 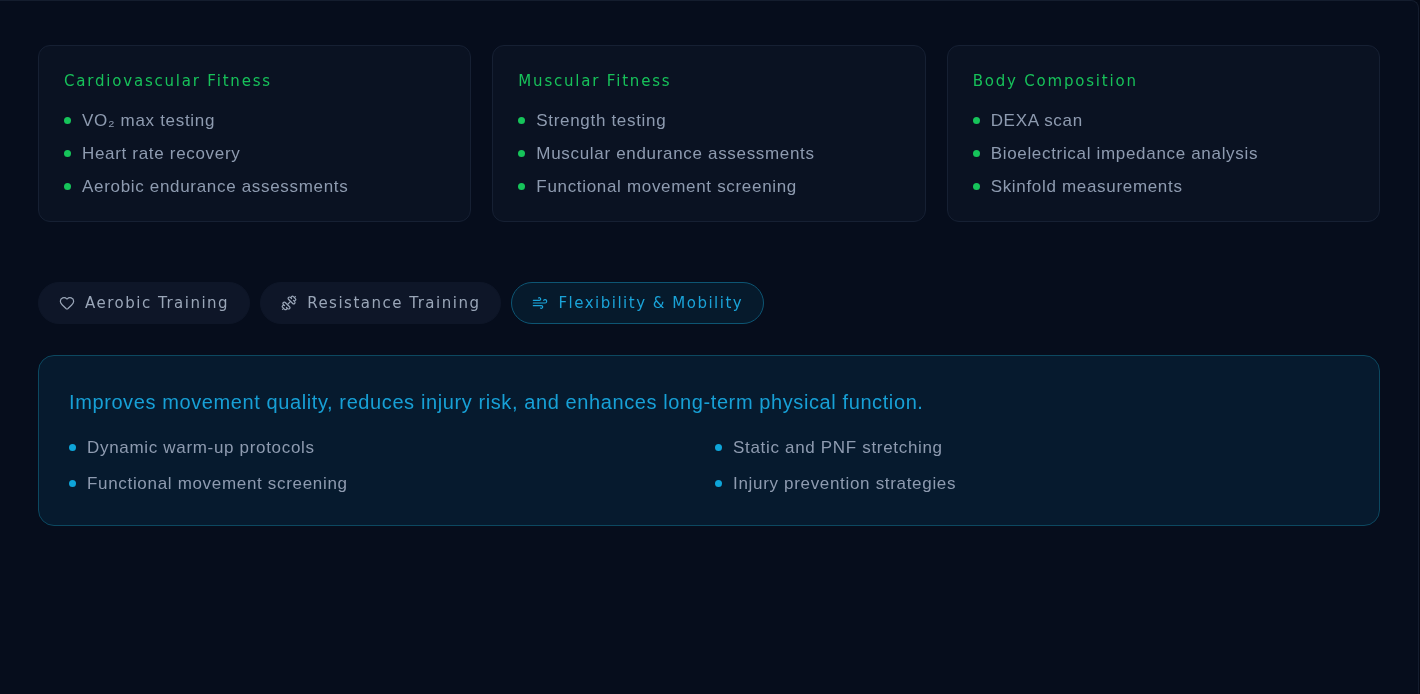 What do you see at coordinates (215, 186) in the screenshot?
I see `list-item-text: Aerobic endurance assessments` at bounding box center [215, 186].